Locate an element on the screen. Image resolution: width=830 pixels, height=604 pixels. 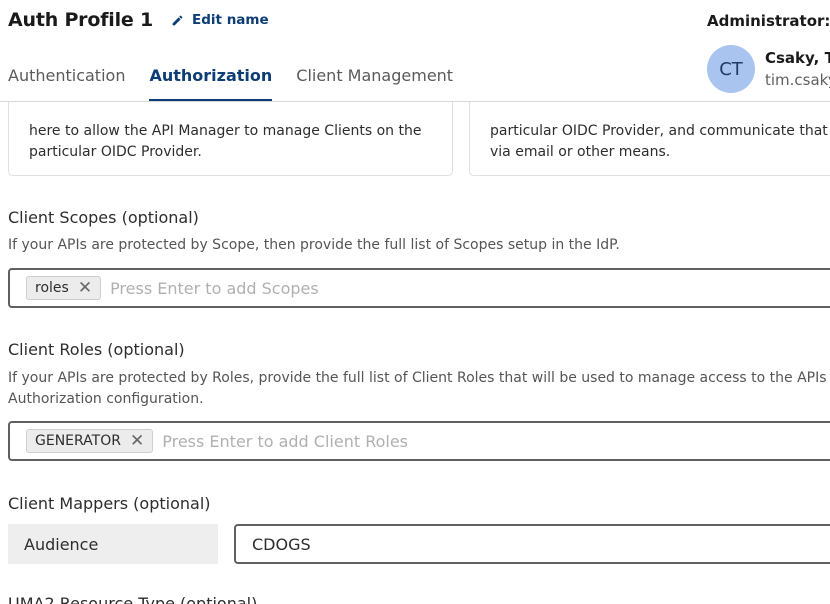
audience-input: CDOGS is located at coordinates (532, 544).